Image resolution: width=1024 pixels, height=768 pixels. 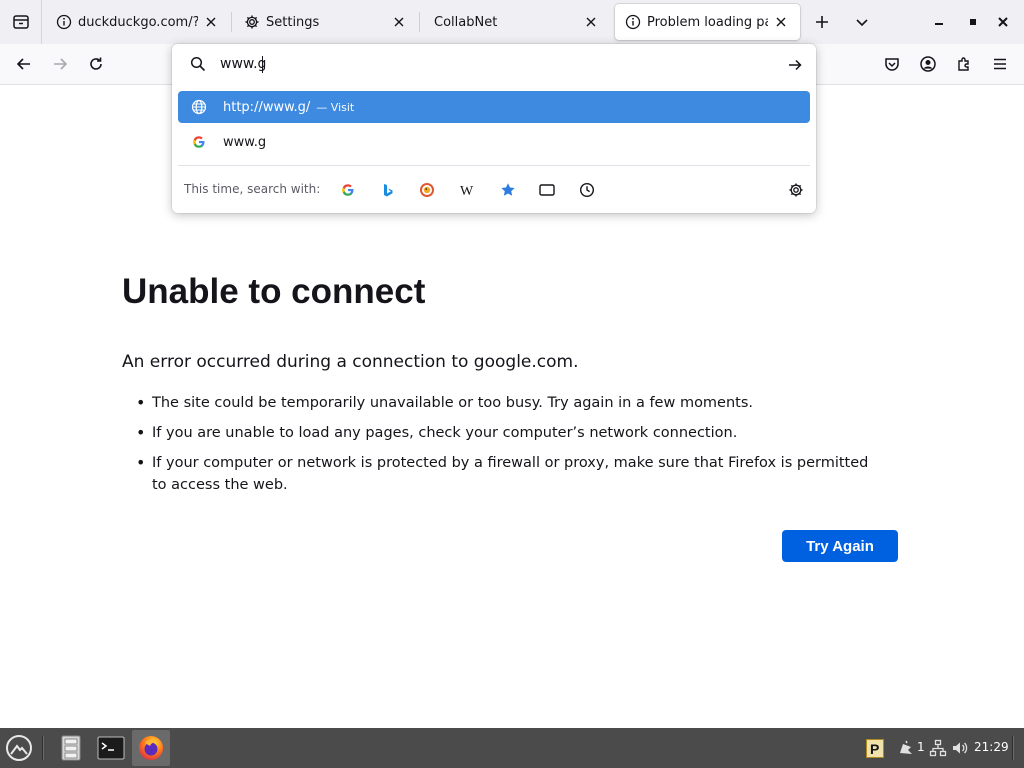 What do you see at coordinates (427, 190) in the screenshot?
I see `duckduckgo-icon` at bounding box center [427, 190].